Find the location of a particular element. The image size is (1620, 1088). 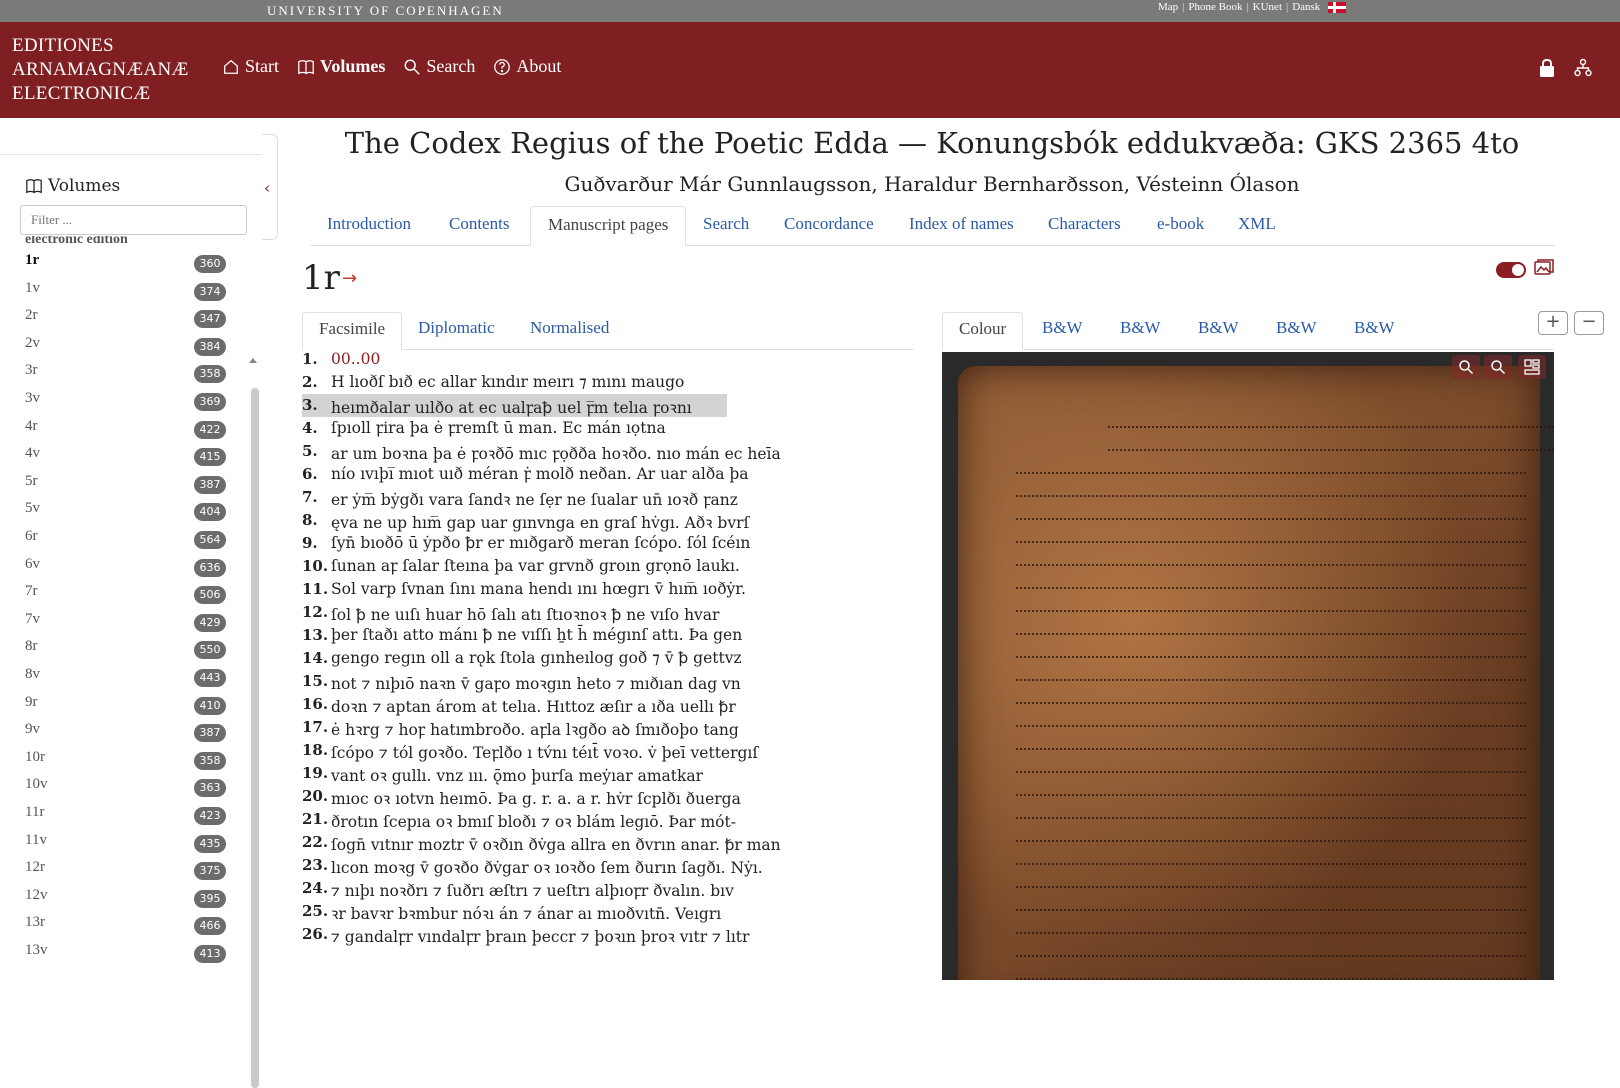

sidebar-page-item: 3r 358 is located at coordinates (124, 374).